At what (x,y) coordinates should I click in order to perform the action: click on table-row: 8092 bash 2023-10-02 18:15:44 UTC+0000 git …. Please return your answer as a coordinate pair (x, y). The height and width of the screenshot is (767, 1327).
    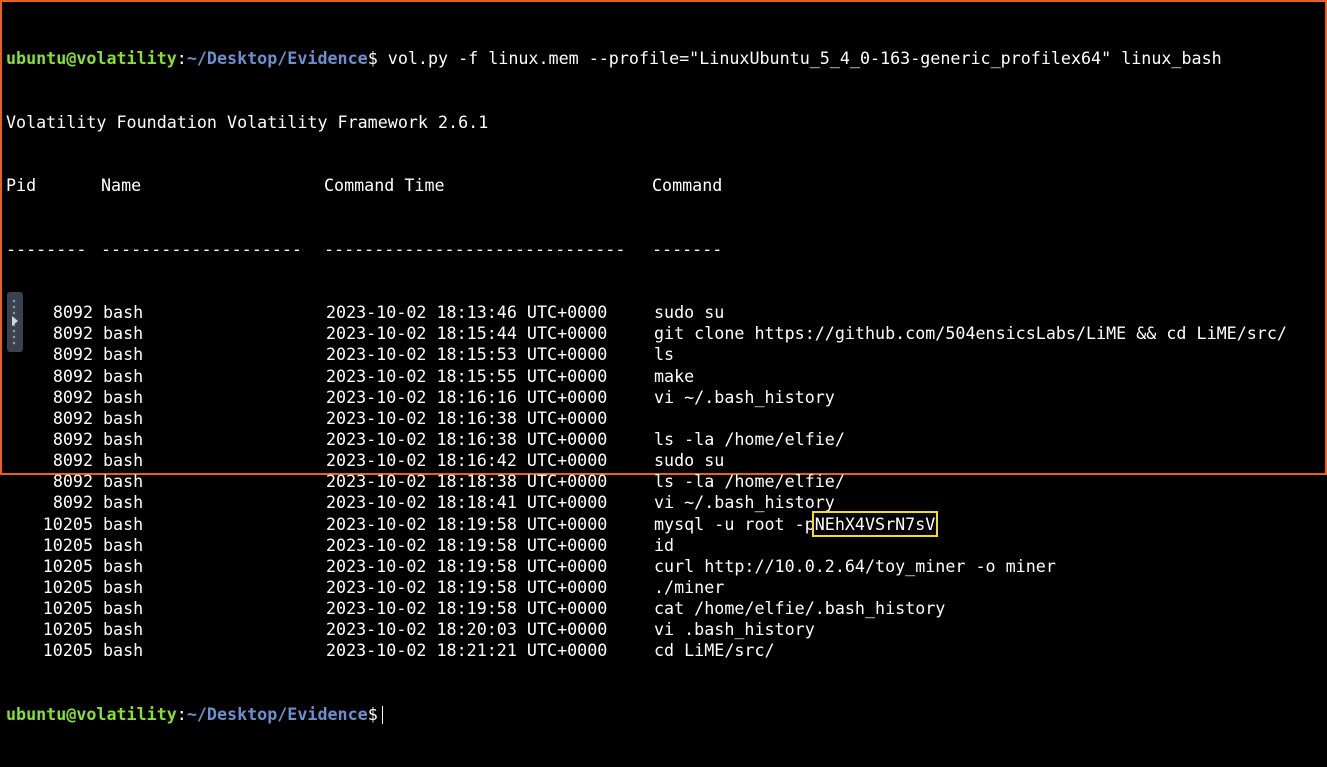
    Looking at the image, I should click on (646, 333).